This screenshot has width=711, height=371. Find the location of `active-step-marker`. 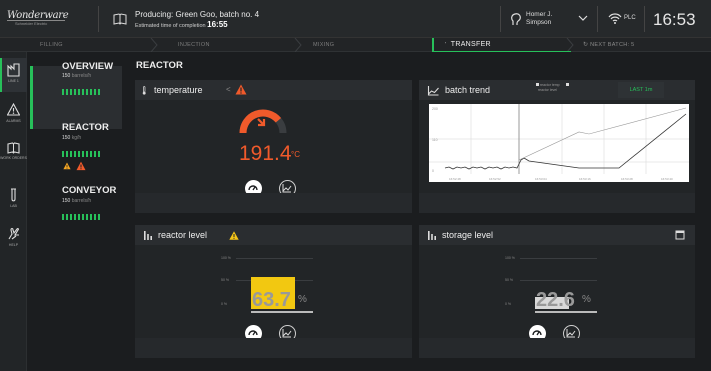

active-step-marker is located at coordinates (433, 45).